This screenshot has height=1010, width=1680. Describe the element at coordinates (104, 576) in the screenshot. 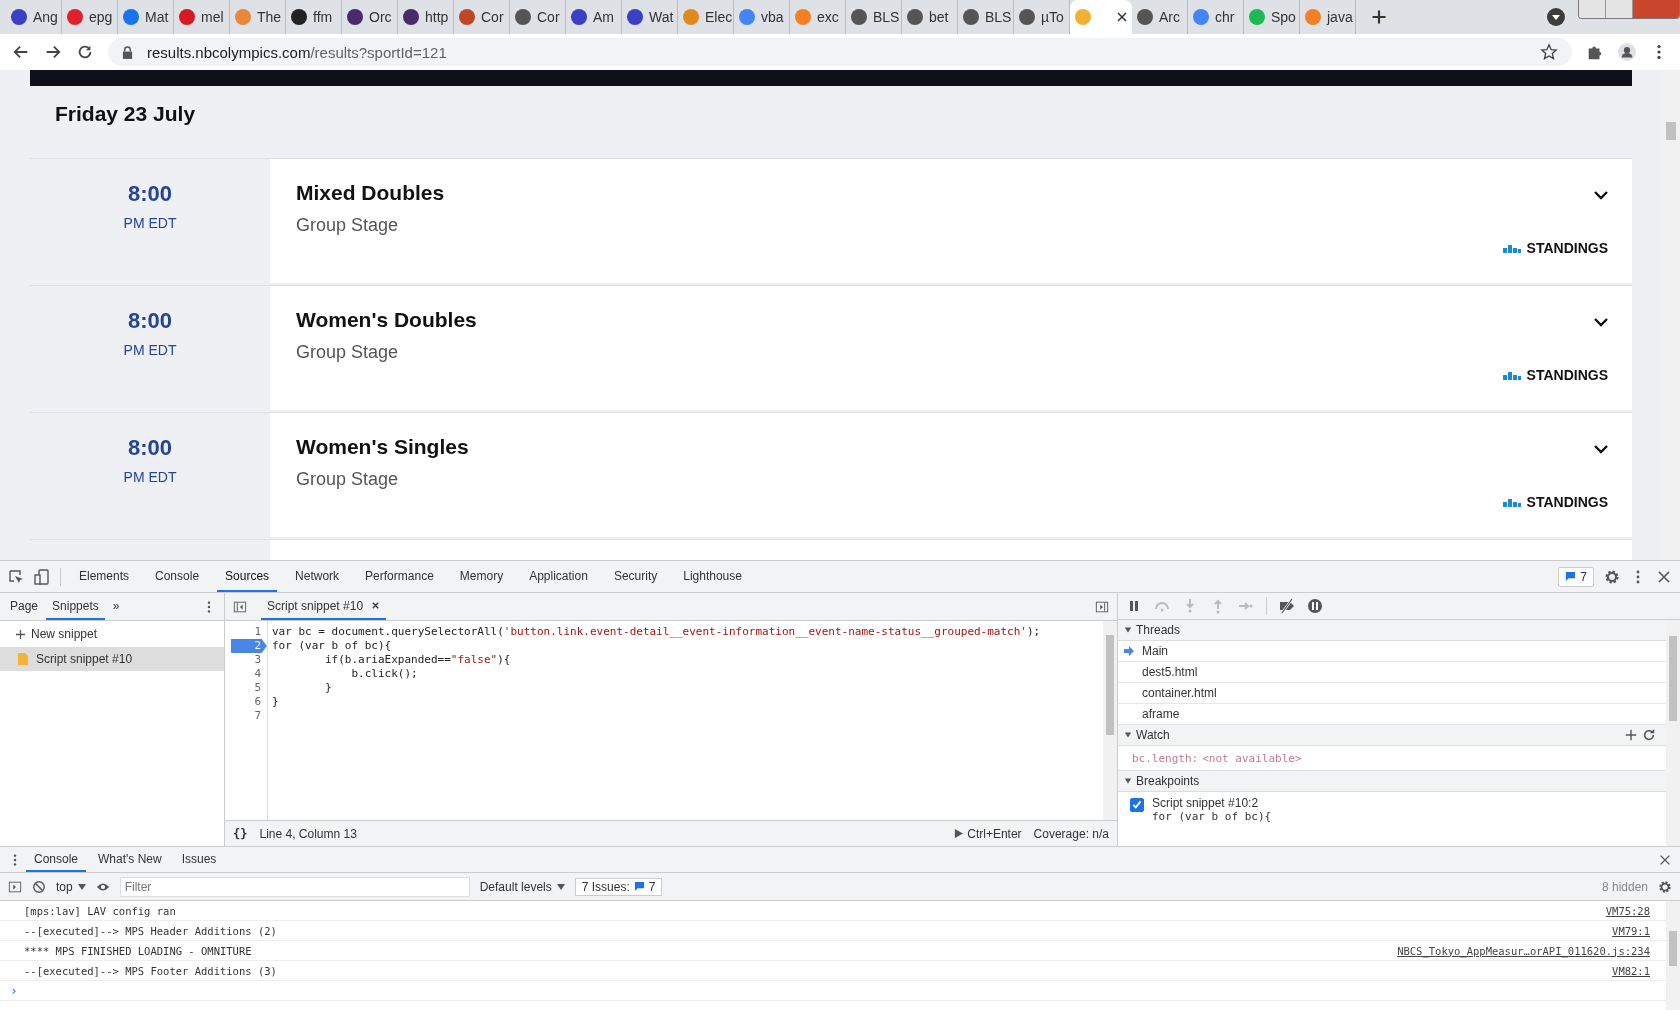

I see `devtools-tab: Elements` at that location.